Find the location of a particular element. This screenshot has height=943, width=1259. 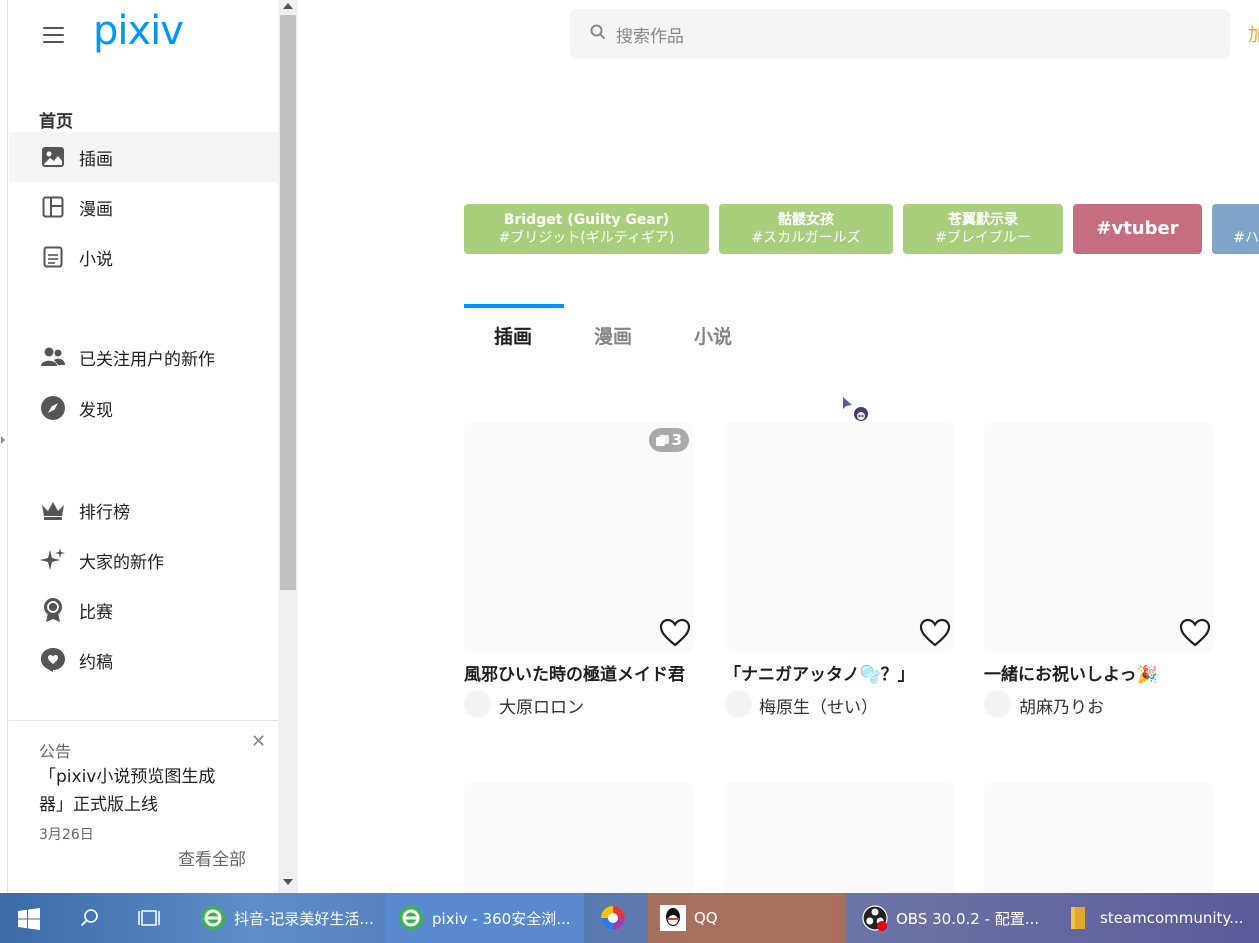

page-count-badge: 3 is located at coordinates (668, 440).